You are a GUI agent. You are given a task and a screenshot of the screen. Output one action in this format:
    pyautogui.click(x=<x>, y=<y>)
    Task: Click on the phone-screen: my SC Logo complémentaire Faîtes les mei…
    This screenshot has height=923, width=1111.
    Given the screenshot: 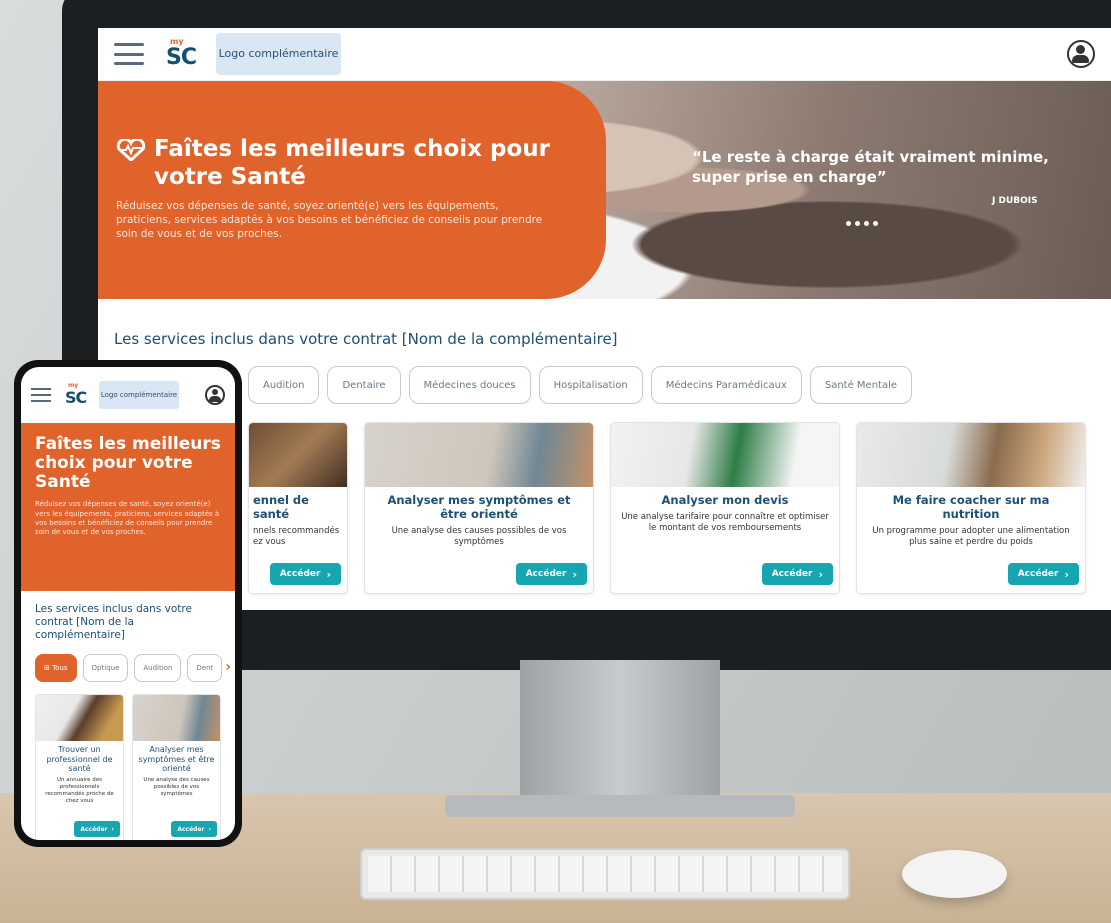 What is the action you would take?
    pyautogui.click(x=128, y=603)
    